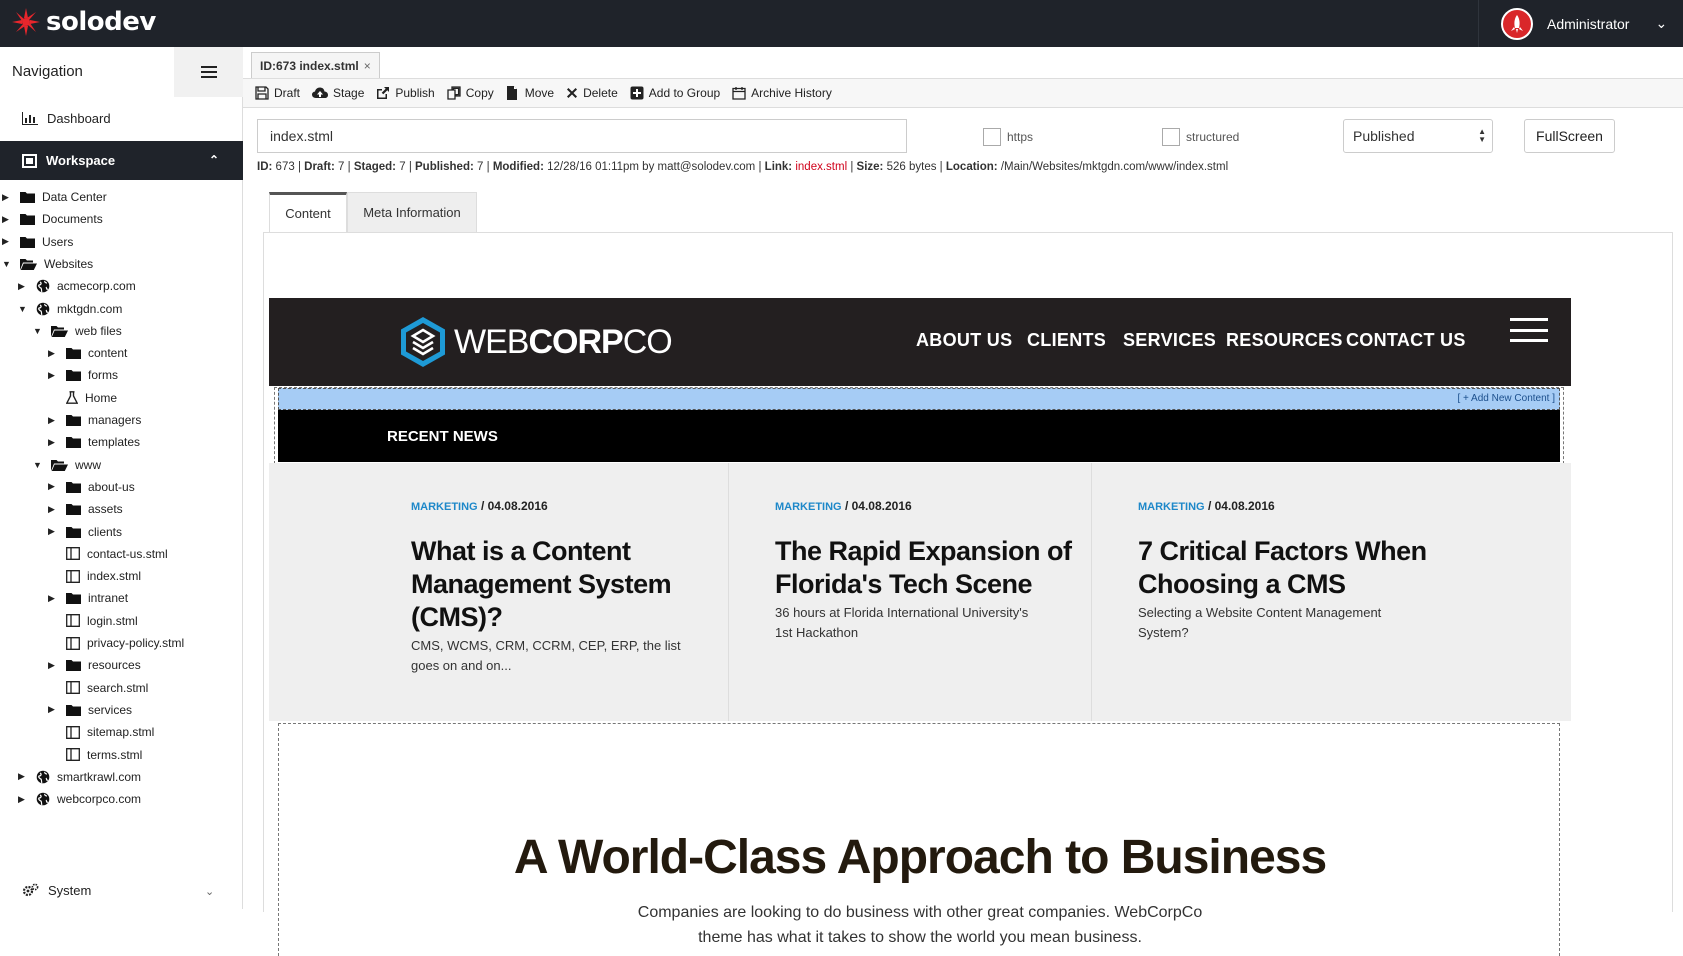  I want to click on tree-item: ▶ forms, so click(83, 375).